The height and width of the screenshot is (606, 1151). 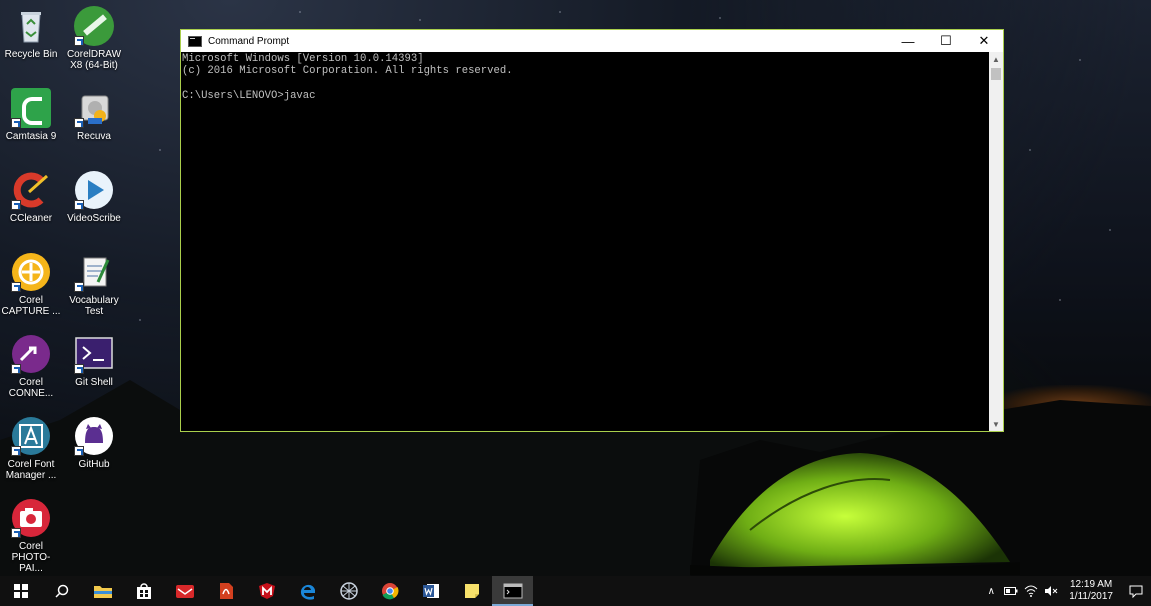 I want to click on action-center-button, so click(x=1136, y=591).